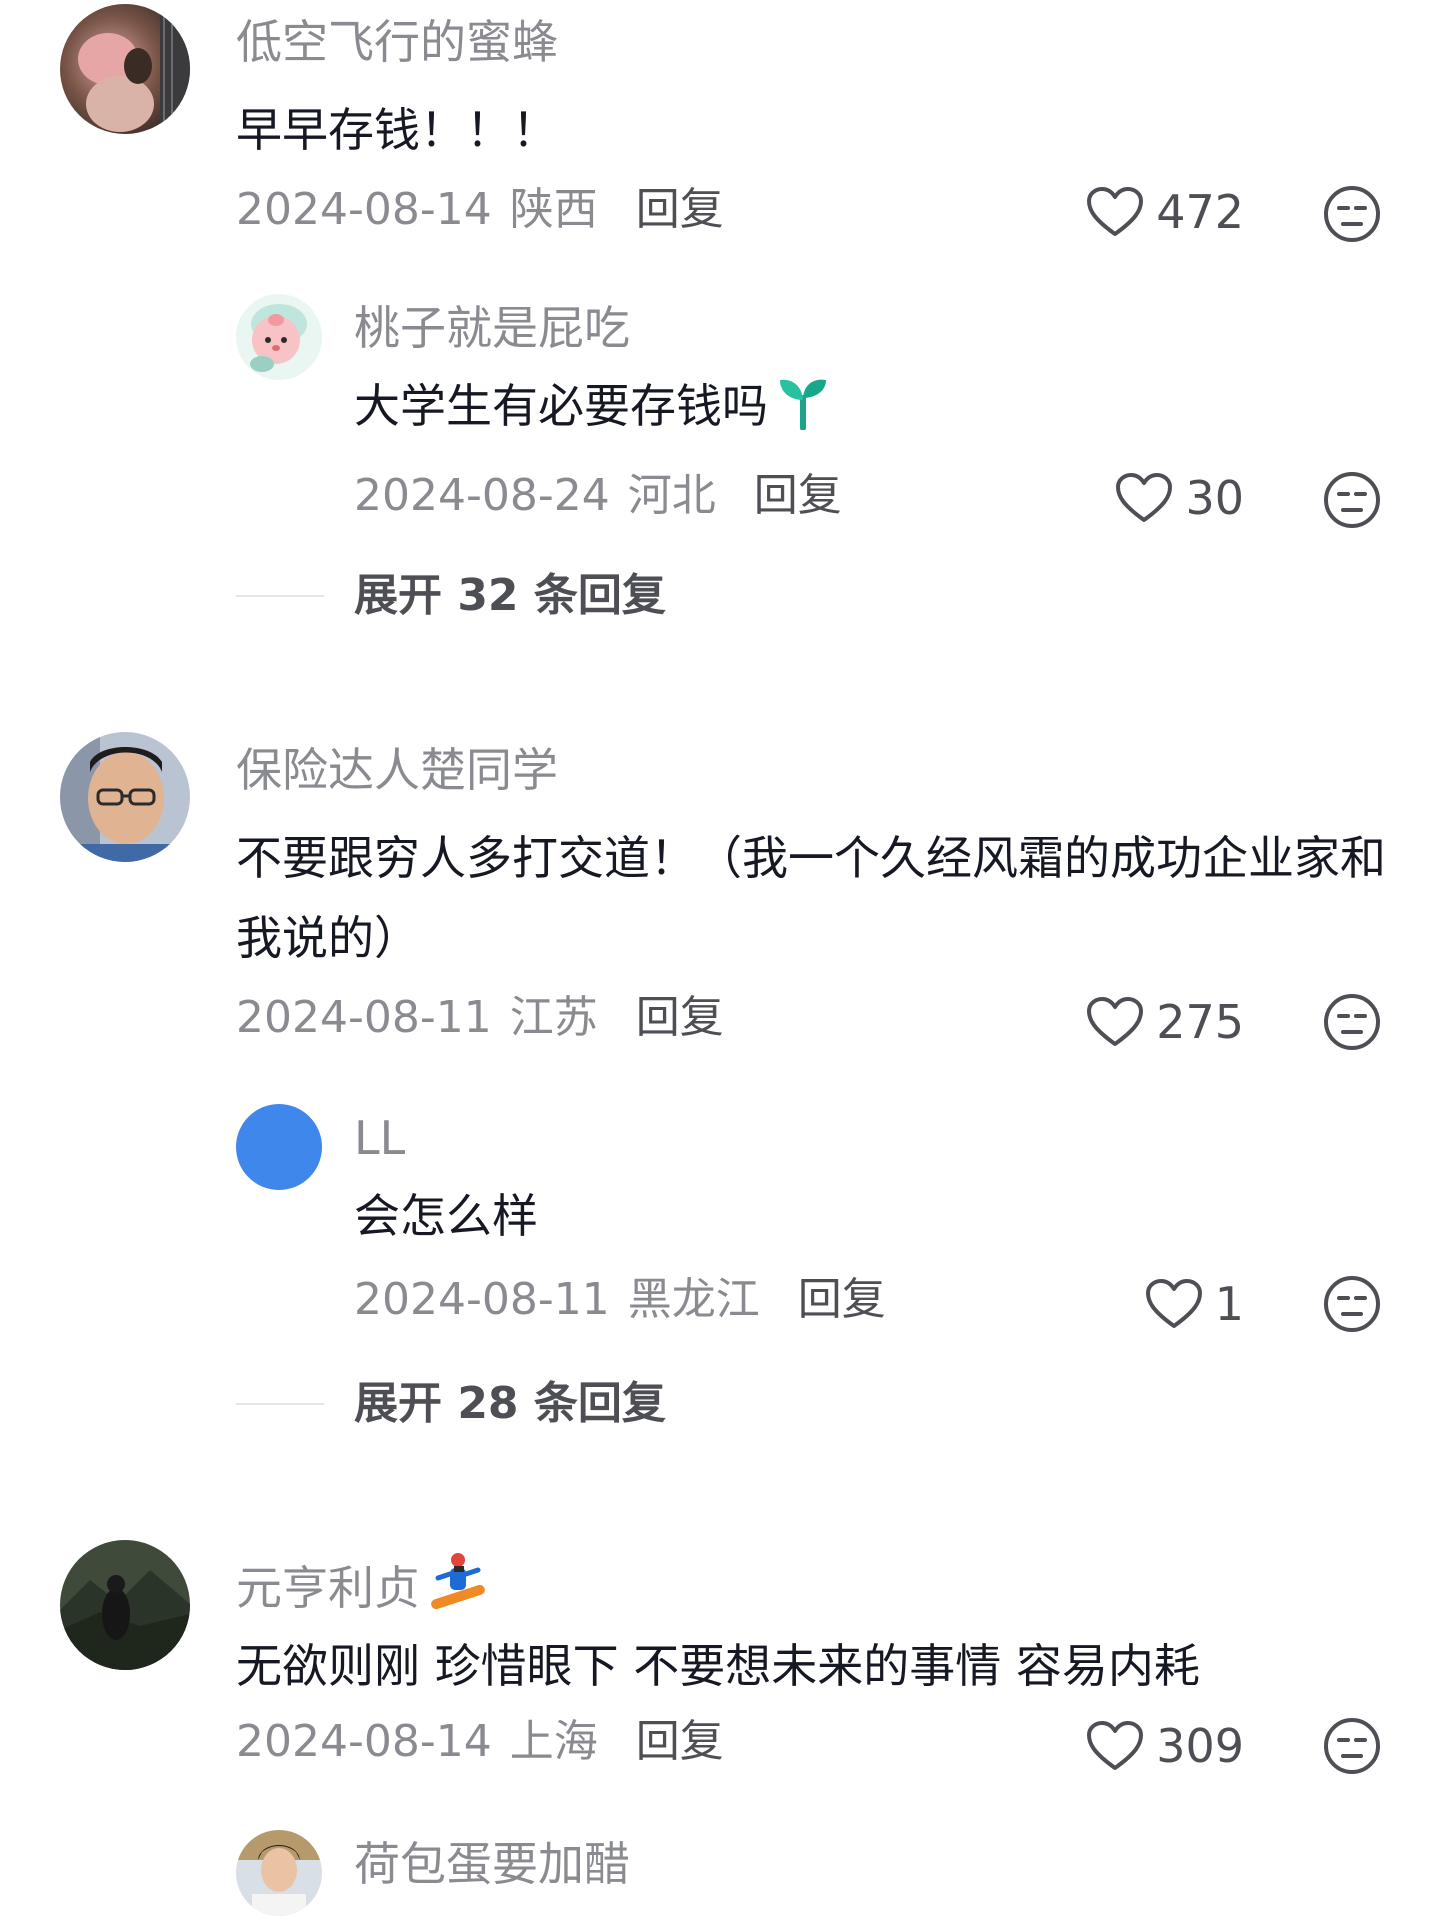 This screenshot has height=1920, width=1440. What do you see at coordinates (803, 404) in the screenshot?
I see `seedling-emoji` at bounding box center [803, 404].